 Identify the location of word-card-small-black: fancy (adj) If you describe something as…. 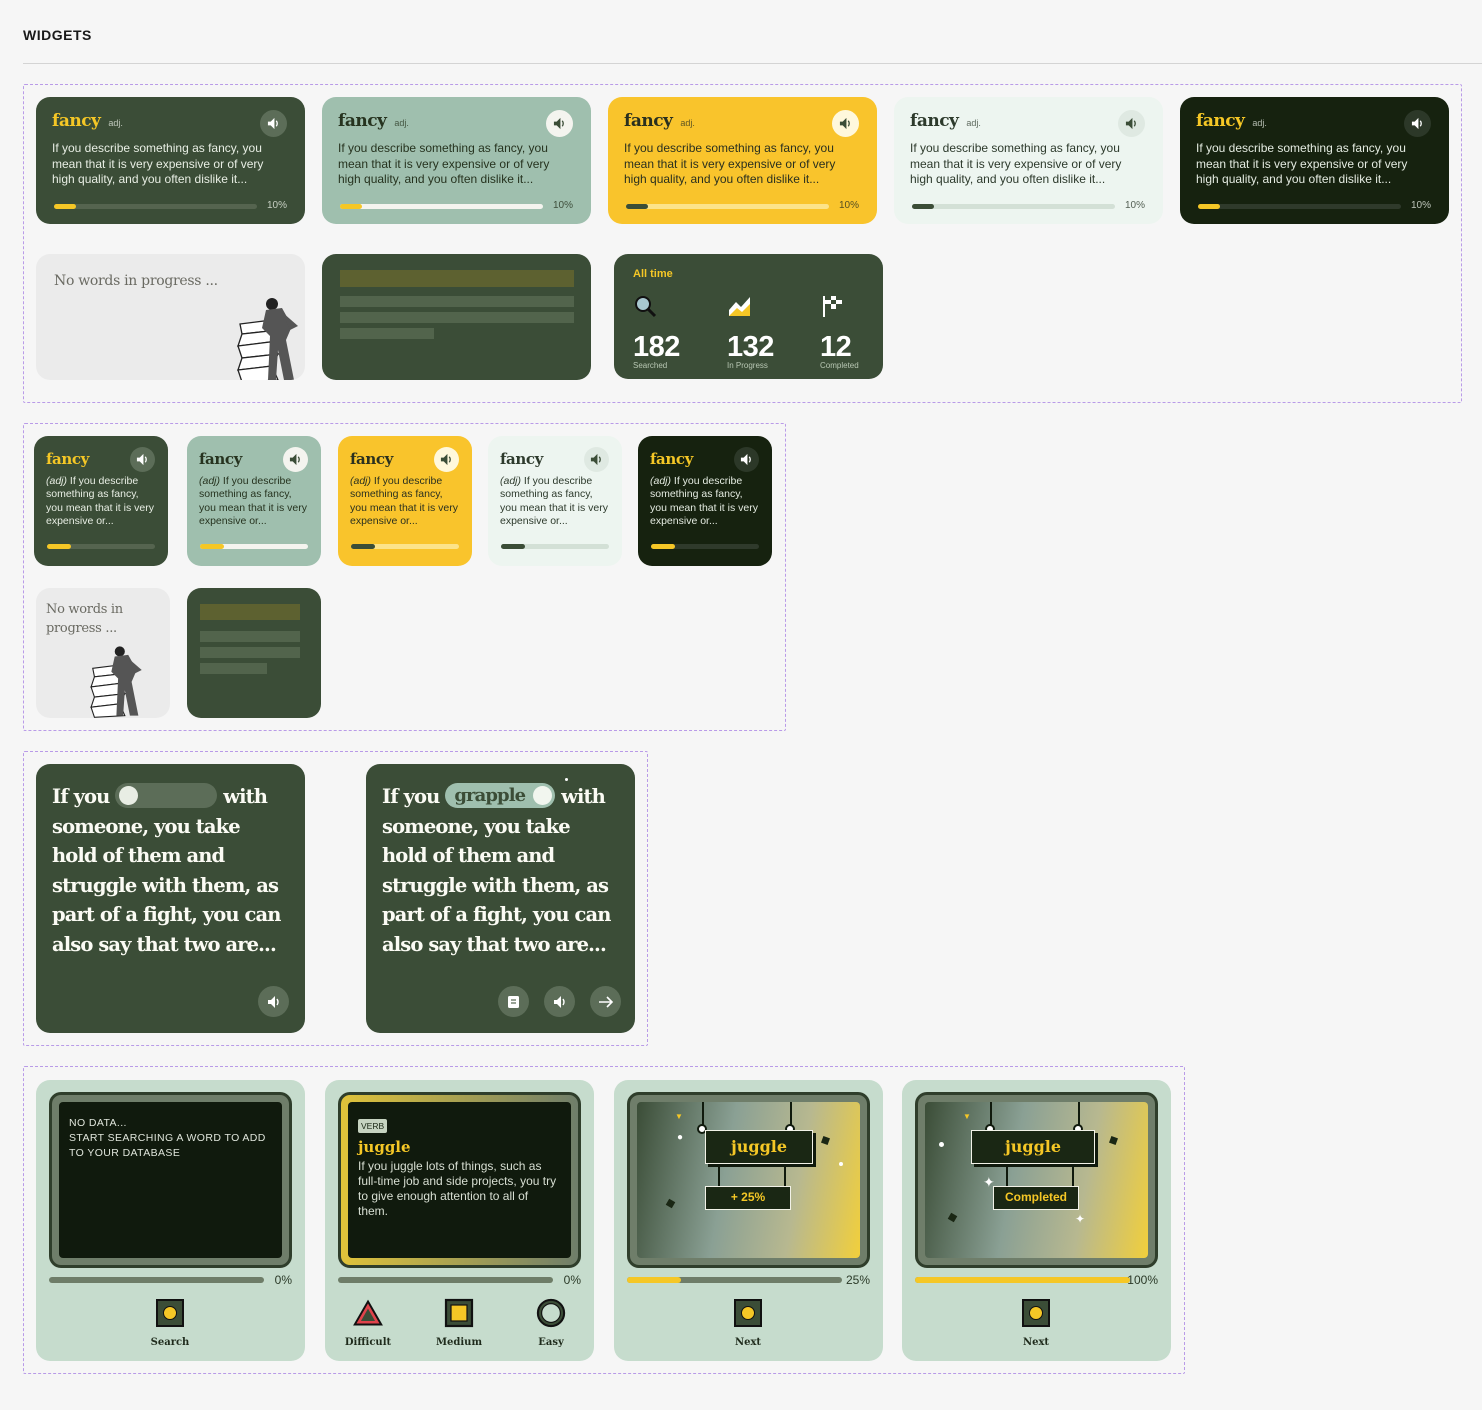
(705, 501).